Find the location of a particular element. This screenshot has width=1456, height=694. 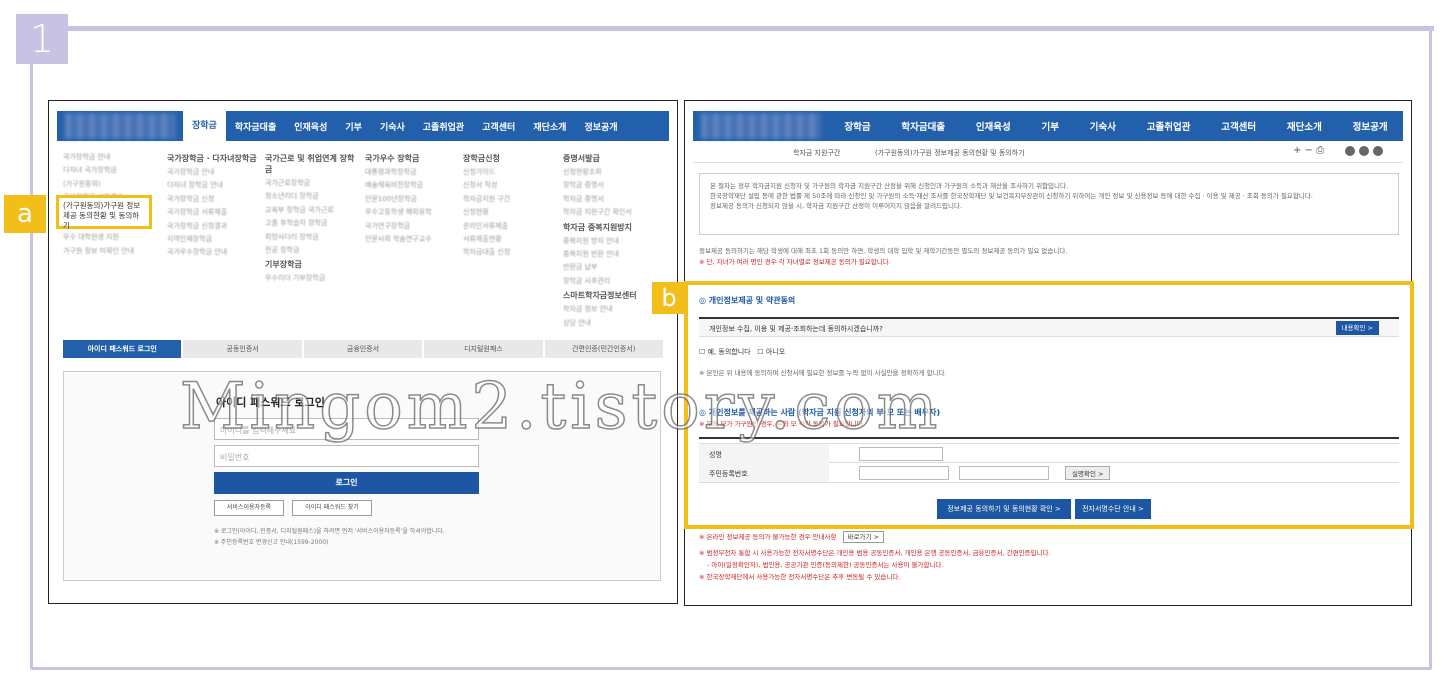

mega-menu-item: 중복지원 반환 안내 is located at coordinates (610, 254).